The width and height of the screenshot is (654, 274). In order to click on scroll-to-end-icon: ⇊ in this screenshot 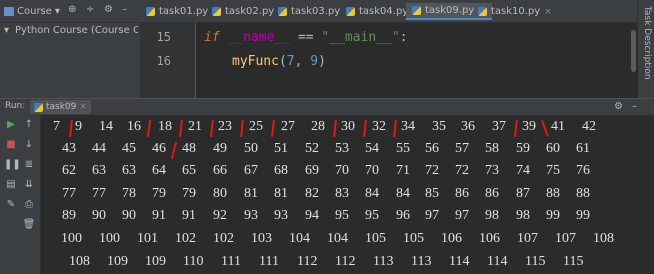, I will do `click(29, 184)`.